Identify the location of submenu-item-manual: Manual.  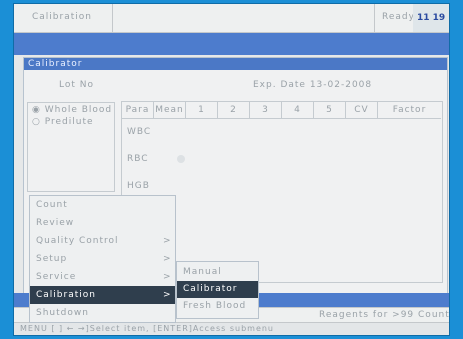
(217, 272).